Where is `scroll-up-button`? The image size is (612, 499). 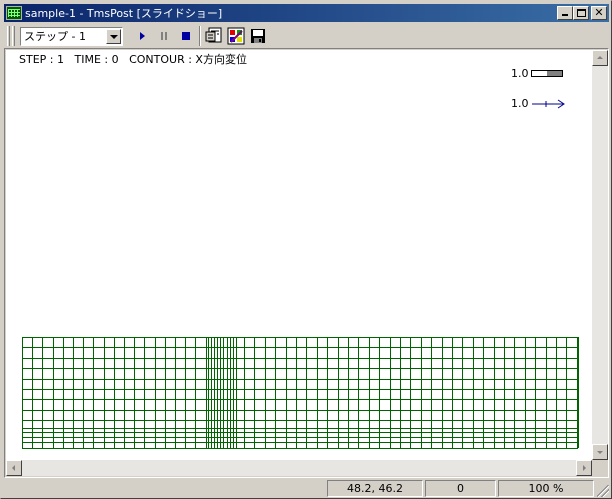
scroll-up-button is located at coordinates (600, 58).